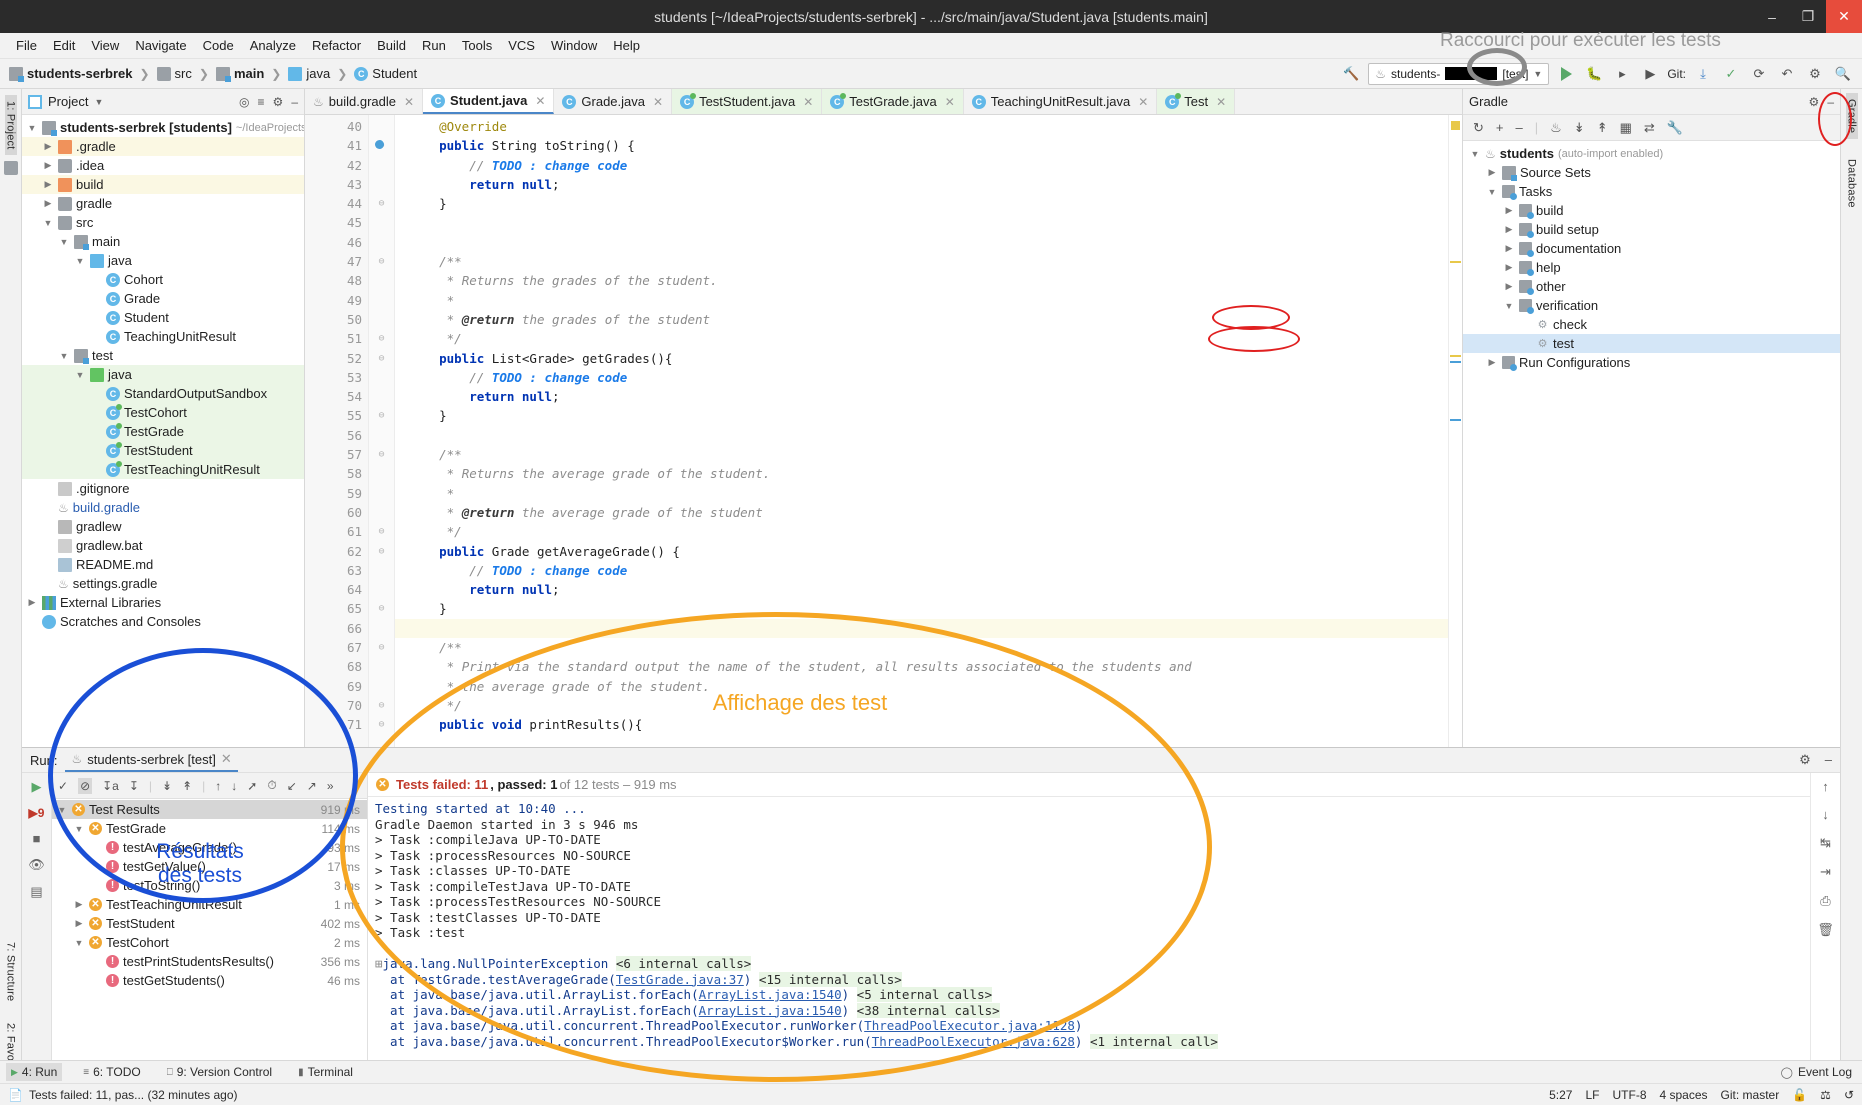  I want to click on sort-duration-icon: ↧, so click(134, 786).